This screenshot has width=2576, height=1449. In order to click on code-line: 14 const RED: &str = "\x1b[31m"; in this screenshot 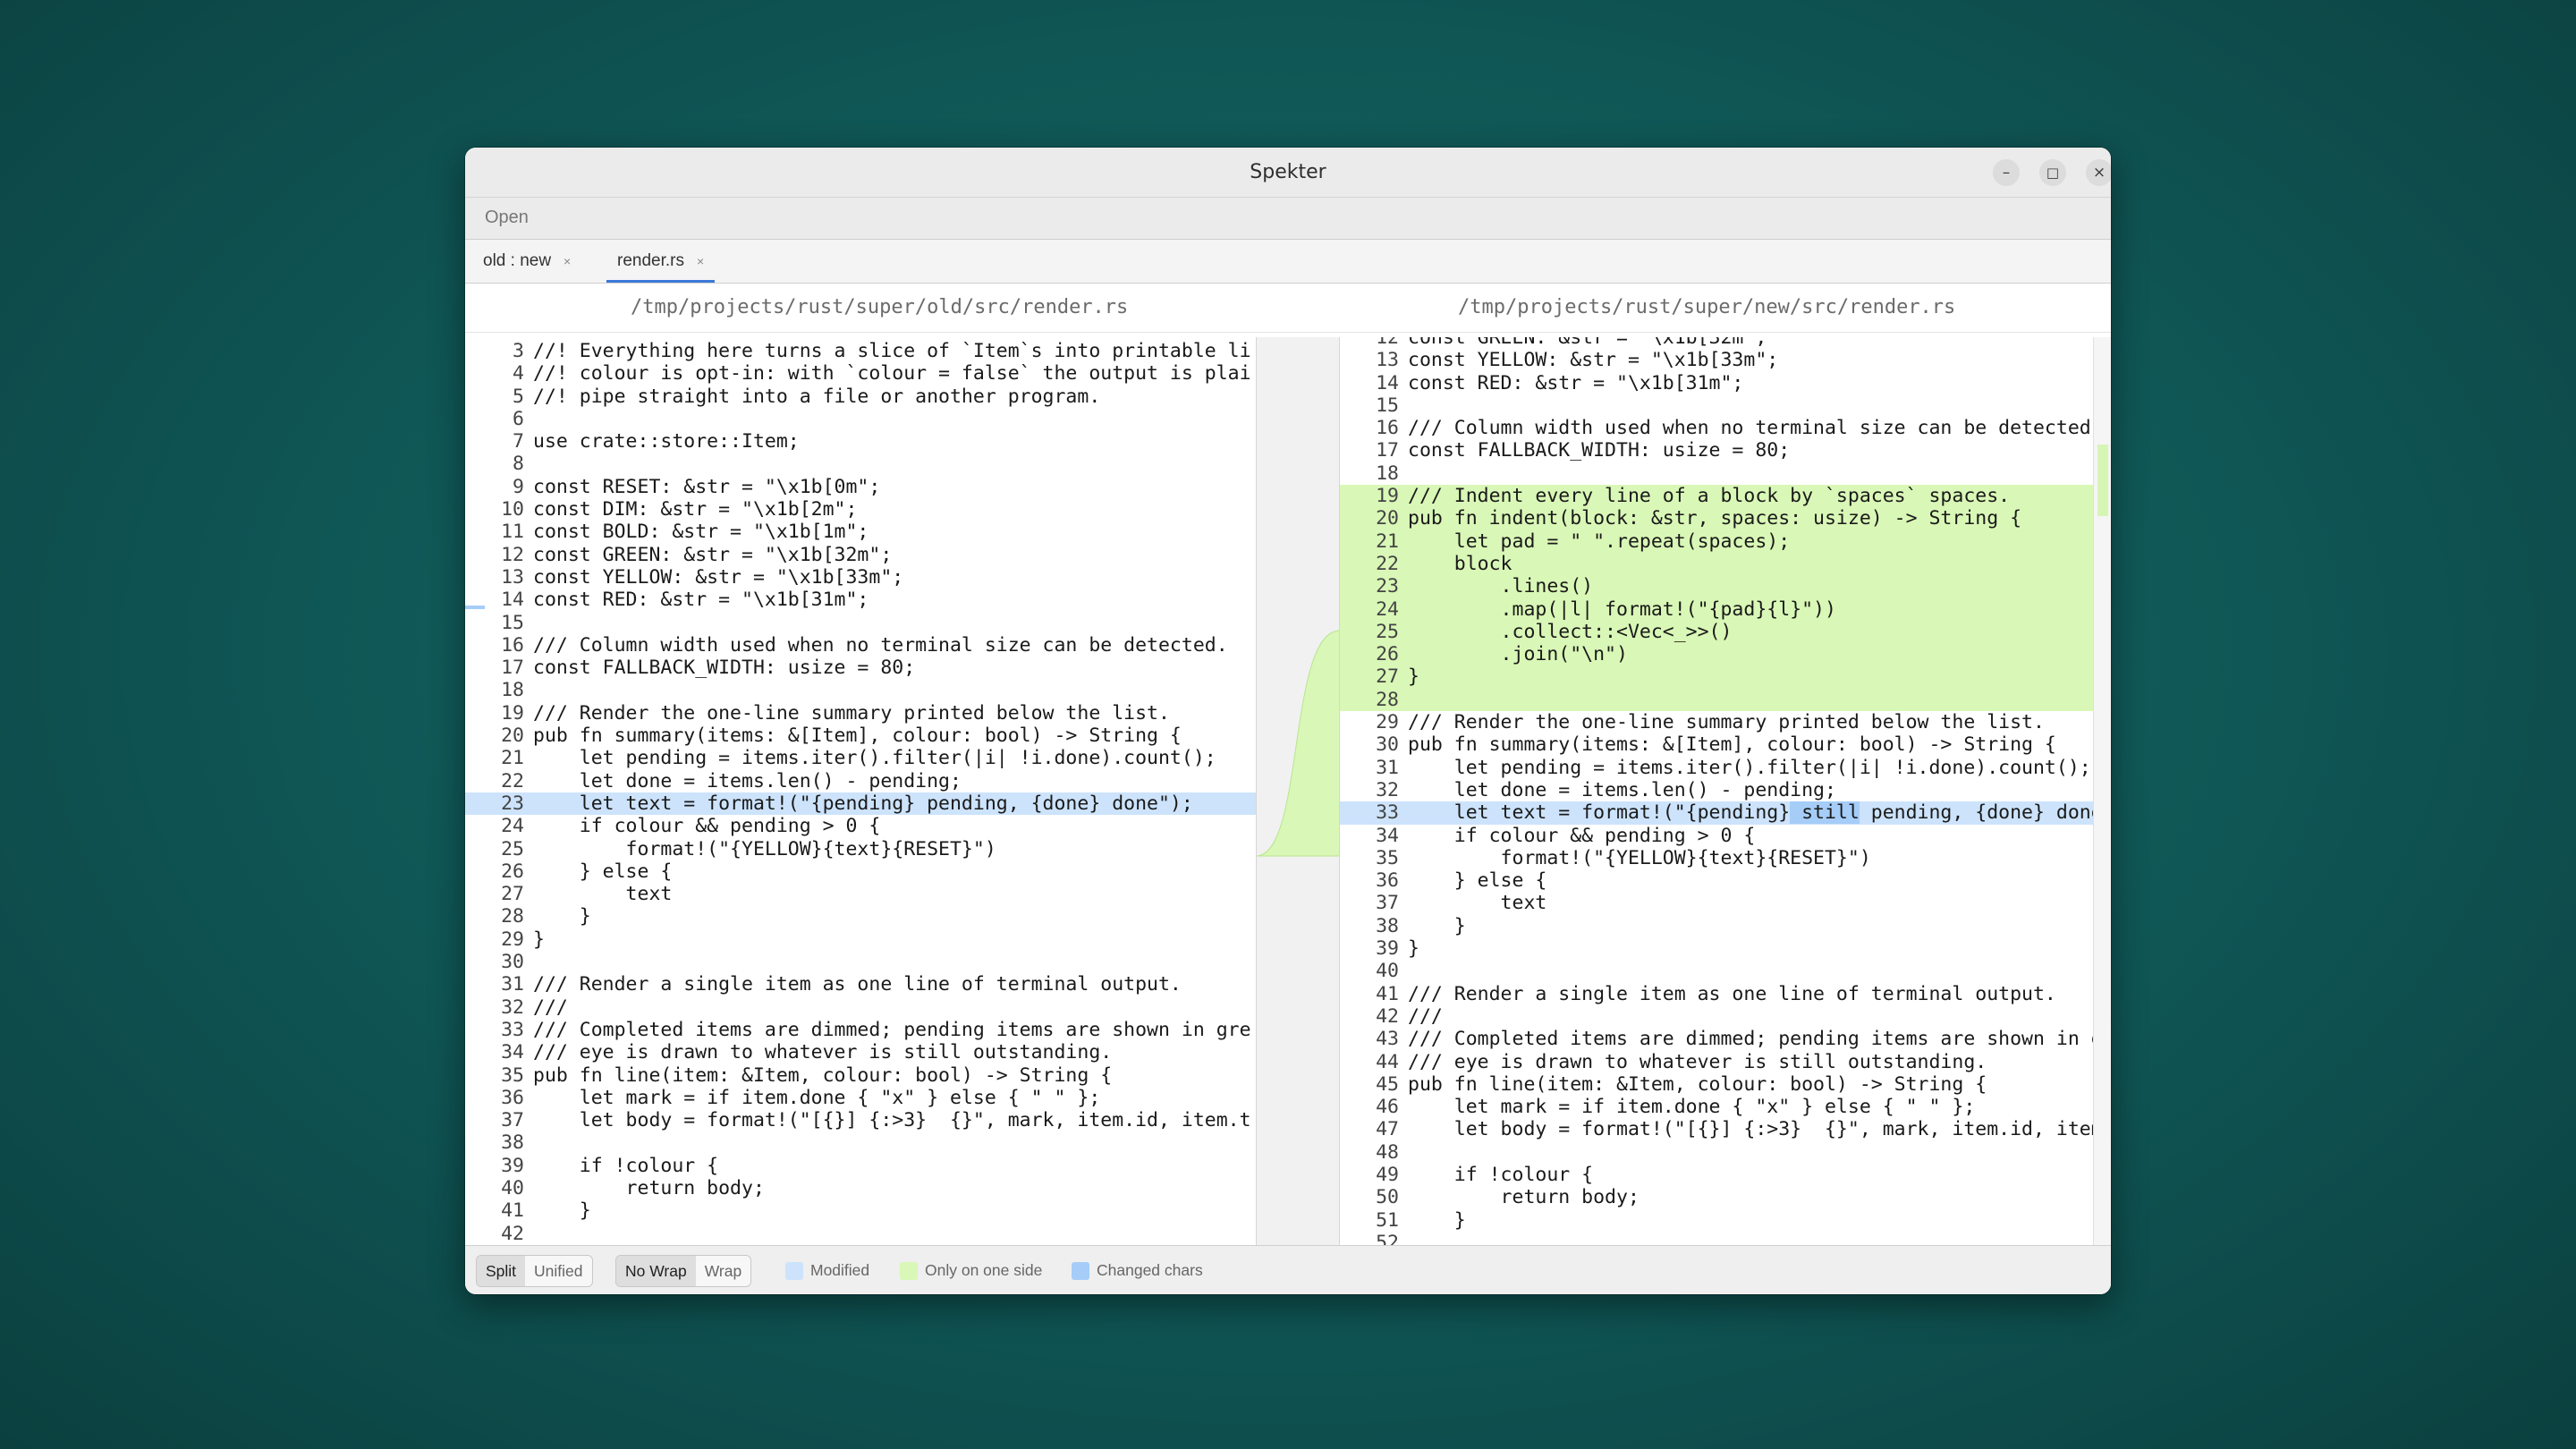, I will do `click(1716, 383)`.